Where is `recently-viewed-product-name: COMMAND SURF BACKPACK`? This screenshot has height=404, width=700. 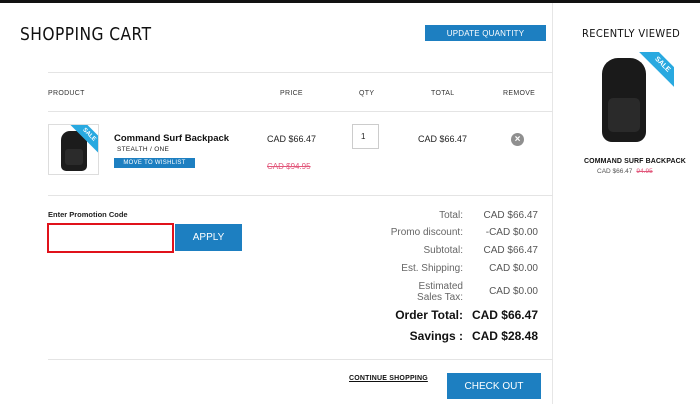 recently-viewed-product-name: COMMAND SURF BACKPACK is located at coordinates (635, 161).